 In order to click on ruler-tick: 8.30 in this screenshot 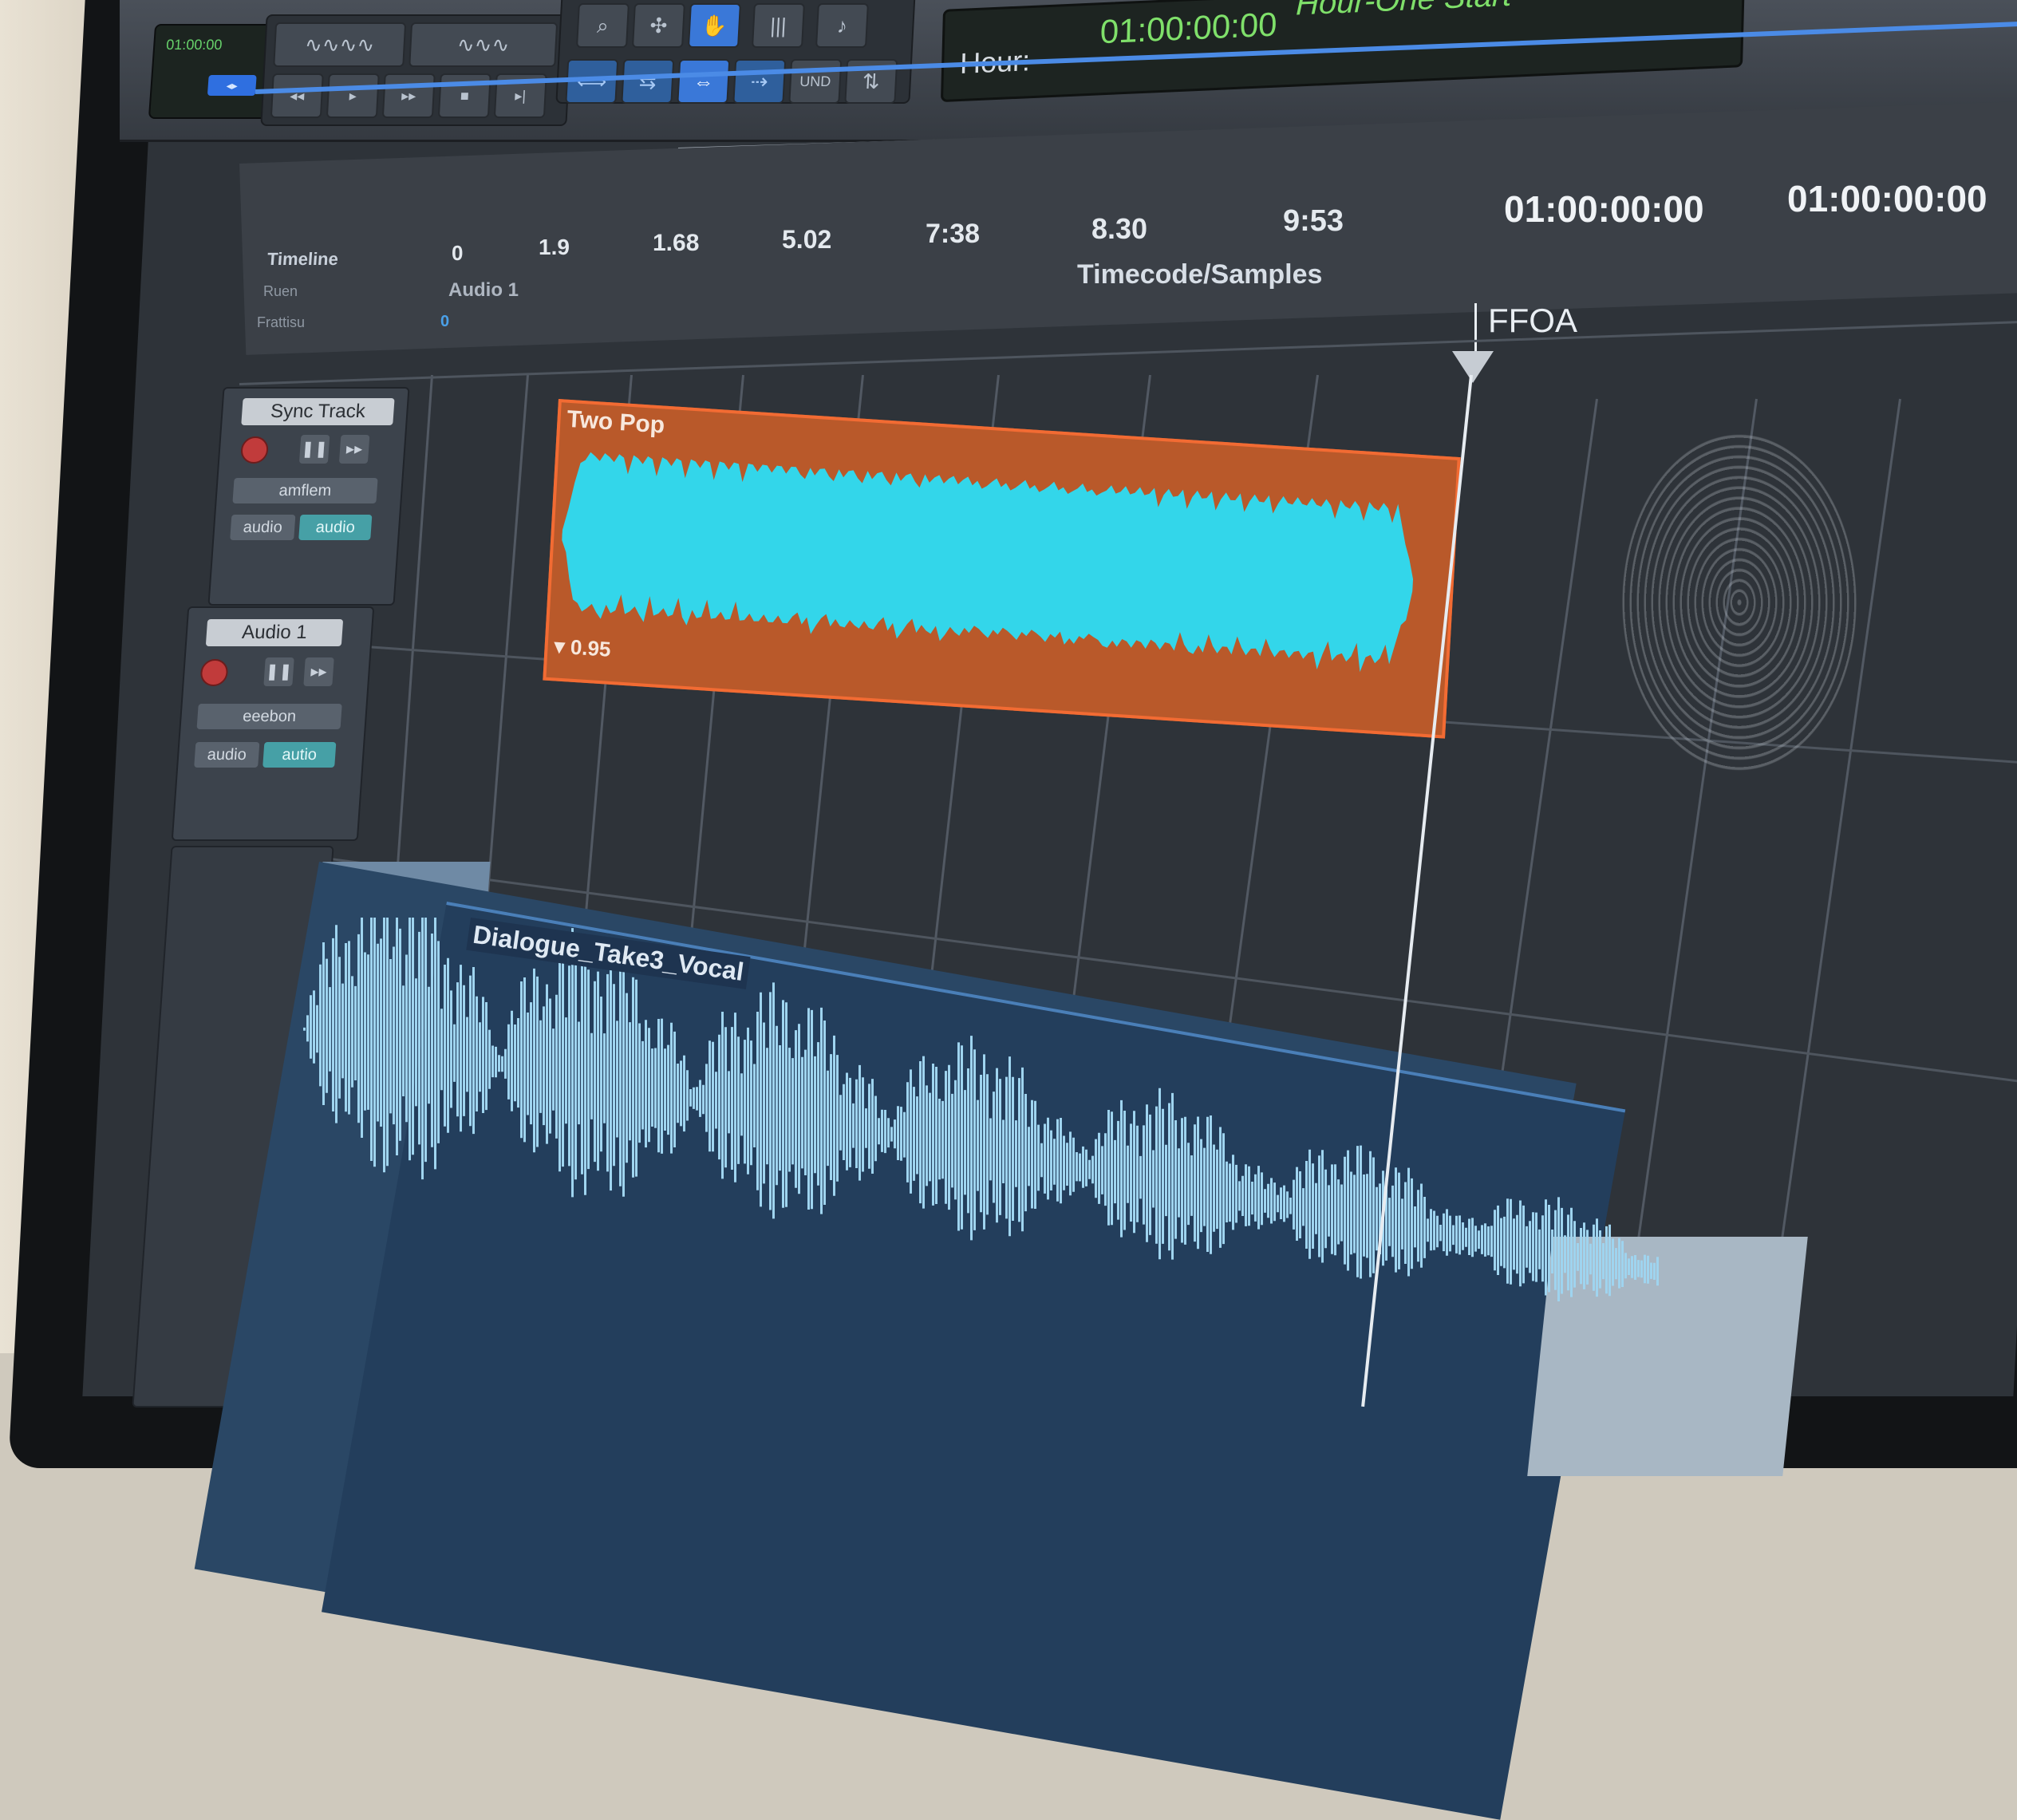, I will do `click(1119, 229)`.